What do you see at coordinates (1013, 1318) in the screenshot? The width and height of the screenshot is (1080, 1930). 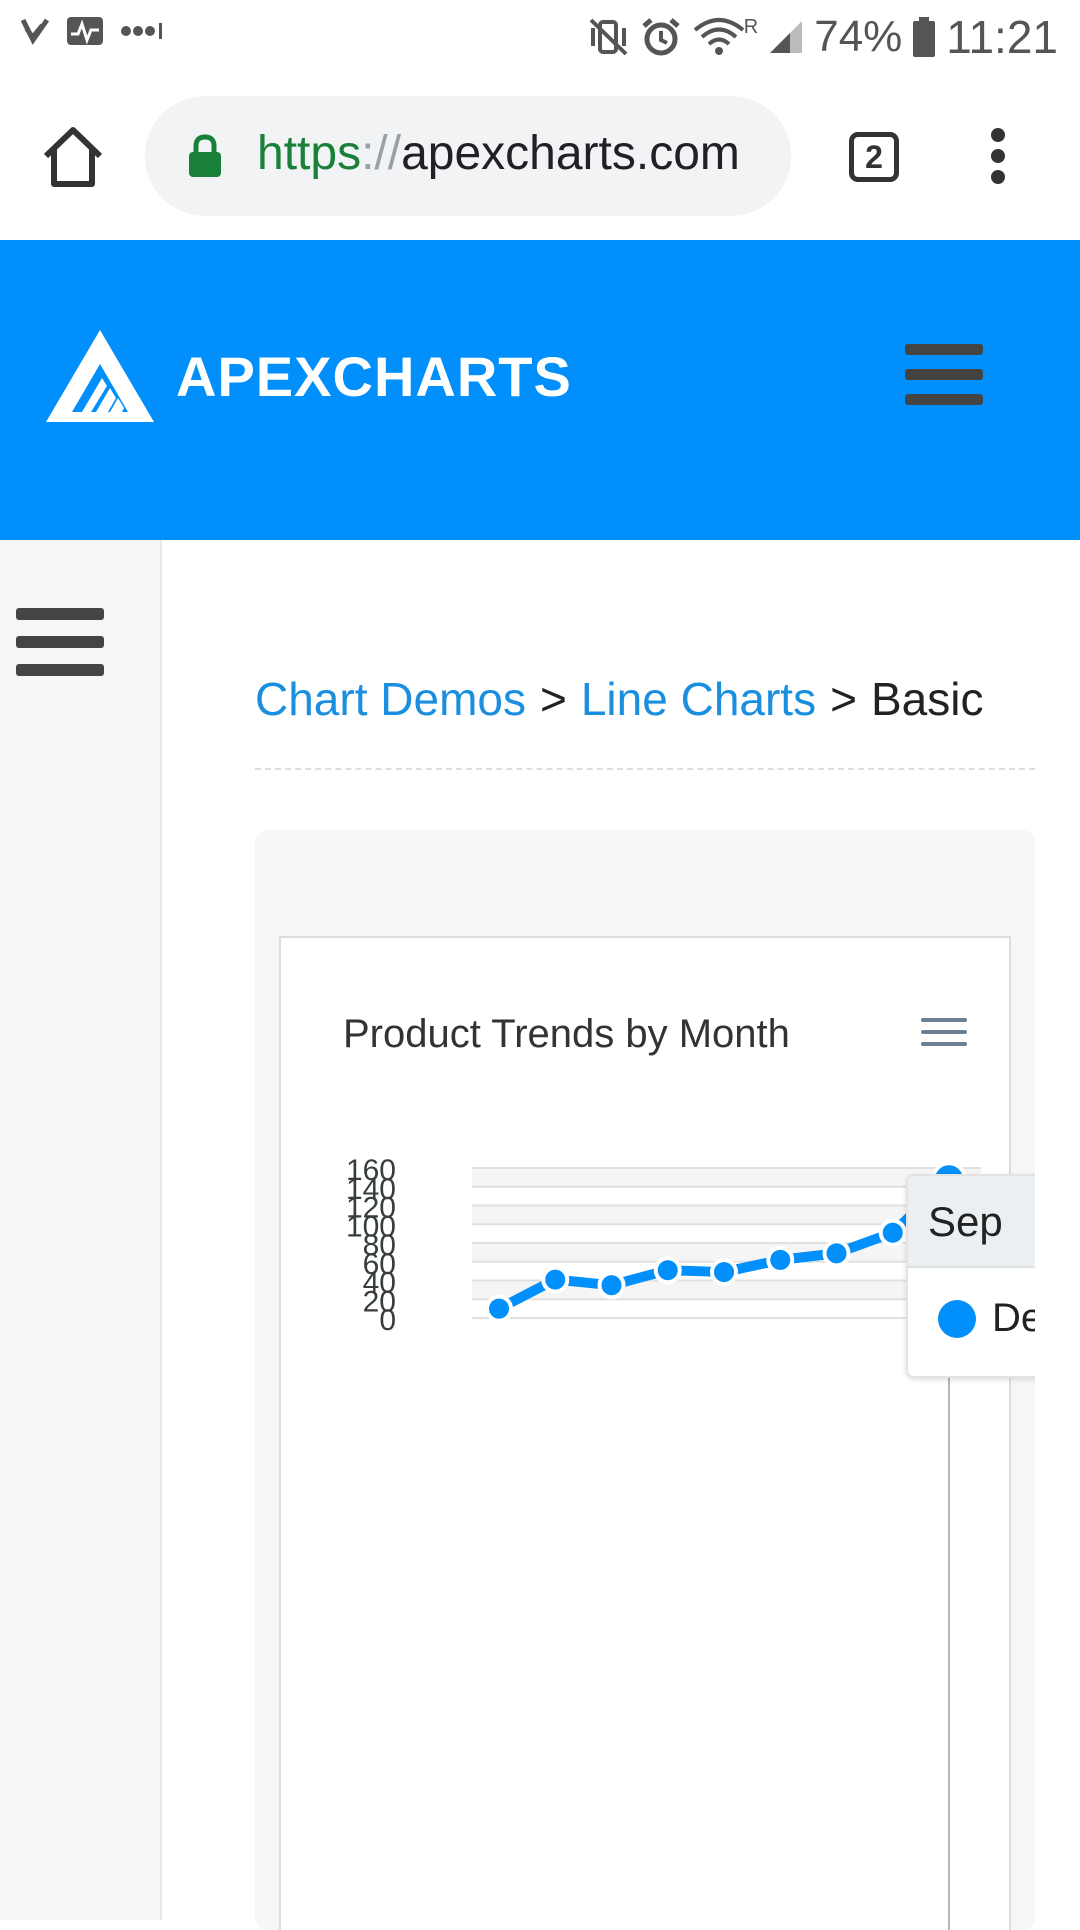 I see `tooltip-series-name: Desktops` at bounding box center [1013, 1318].